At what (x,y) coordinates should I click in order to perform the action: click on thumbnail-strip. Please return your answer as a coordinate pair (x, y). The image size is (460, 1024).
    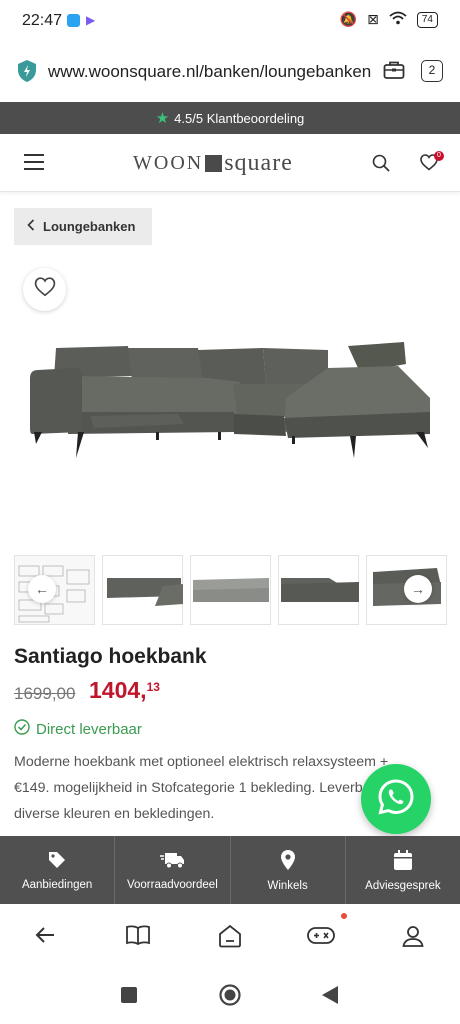
    Looking at the image, I should click on (237, 591).